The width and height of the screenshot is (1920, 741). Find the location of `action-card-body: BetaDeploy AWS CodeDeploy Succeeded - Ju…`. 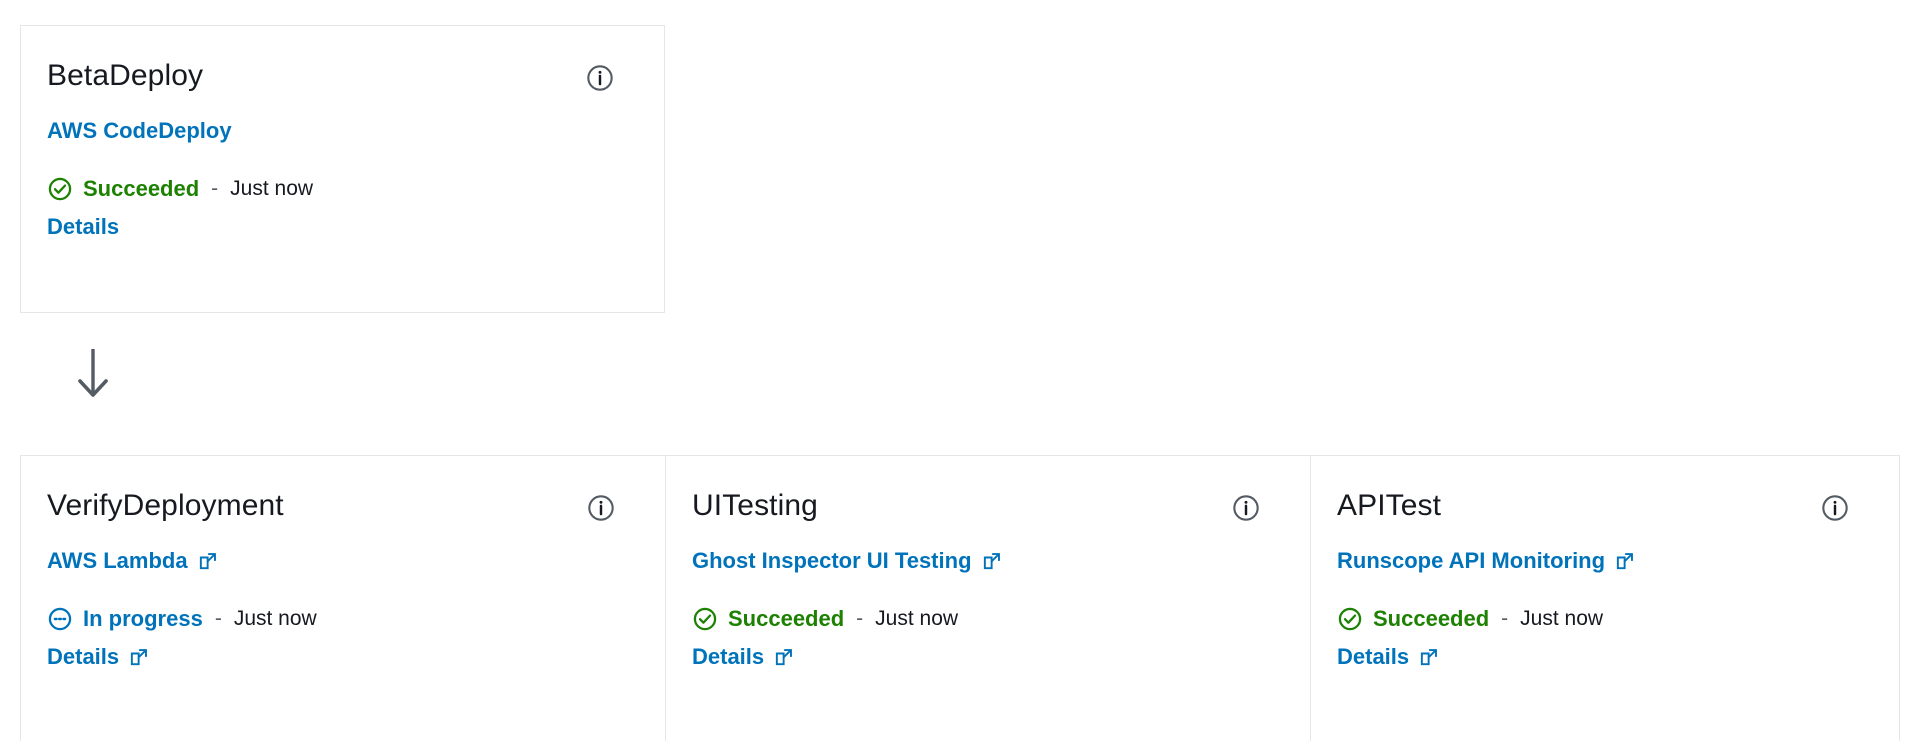

action-card-body: BetaDeploy AWS CodeDeploy Succeeded - Ju… is located at coordinates (342, 133).